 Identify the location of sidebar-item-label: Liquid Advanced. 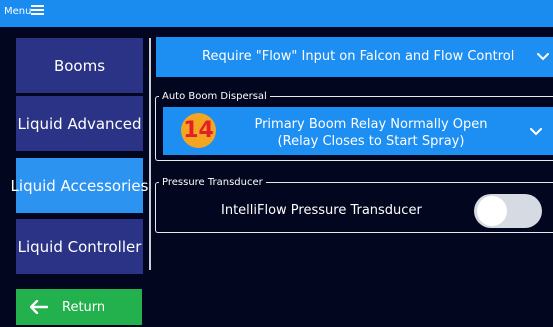
(79, 123).